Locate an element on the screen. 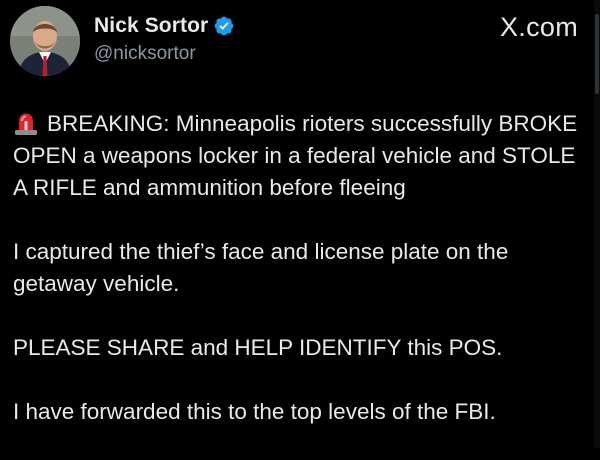 This screenshot has width=600, height=460. tweet-paragraph-3: PLEASE SHARE and HELP IDENTIFY this POS. is located at coordinates (258, 347).